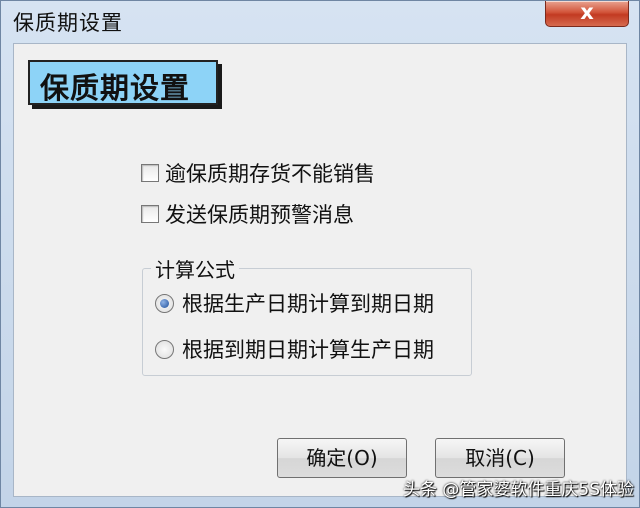 The height and width of the screenshot is (508, 640). I want to click on close-button: x, so click(587, 13).